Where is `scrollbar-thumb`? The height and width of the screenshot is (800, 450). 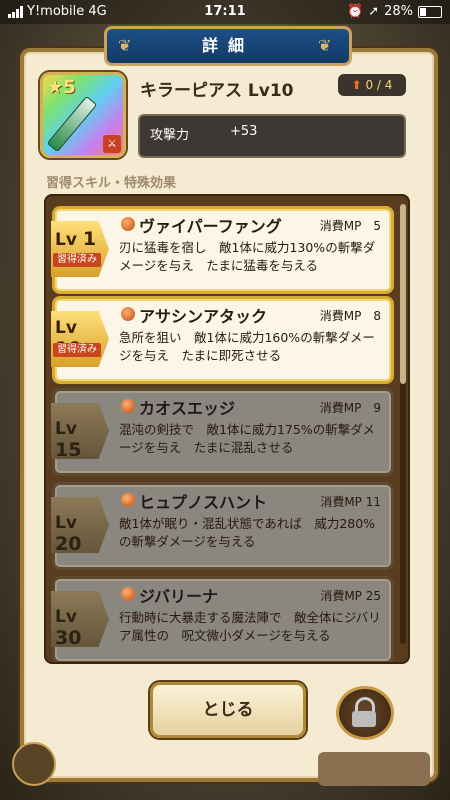 scrollbar-thumb is located at coordinates (403, 294).